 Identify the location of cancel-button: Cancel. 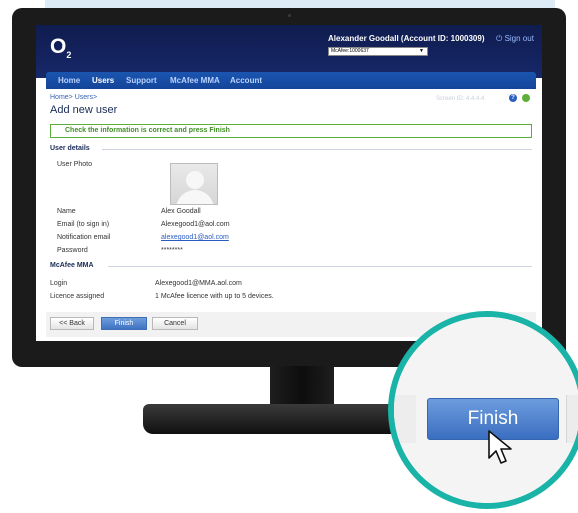
(175, 323).